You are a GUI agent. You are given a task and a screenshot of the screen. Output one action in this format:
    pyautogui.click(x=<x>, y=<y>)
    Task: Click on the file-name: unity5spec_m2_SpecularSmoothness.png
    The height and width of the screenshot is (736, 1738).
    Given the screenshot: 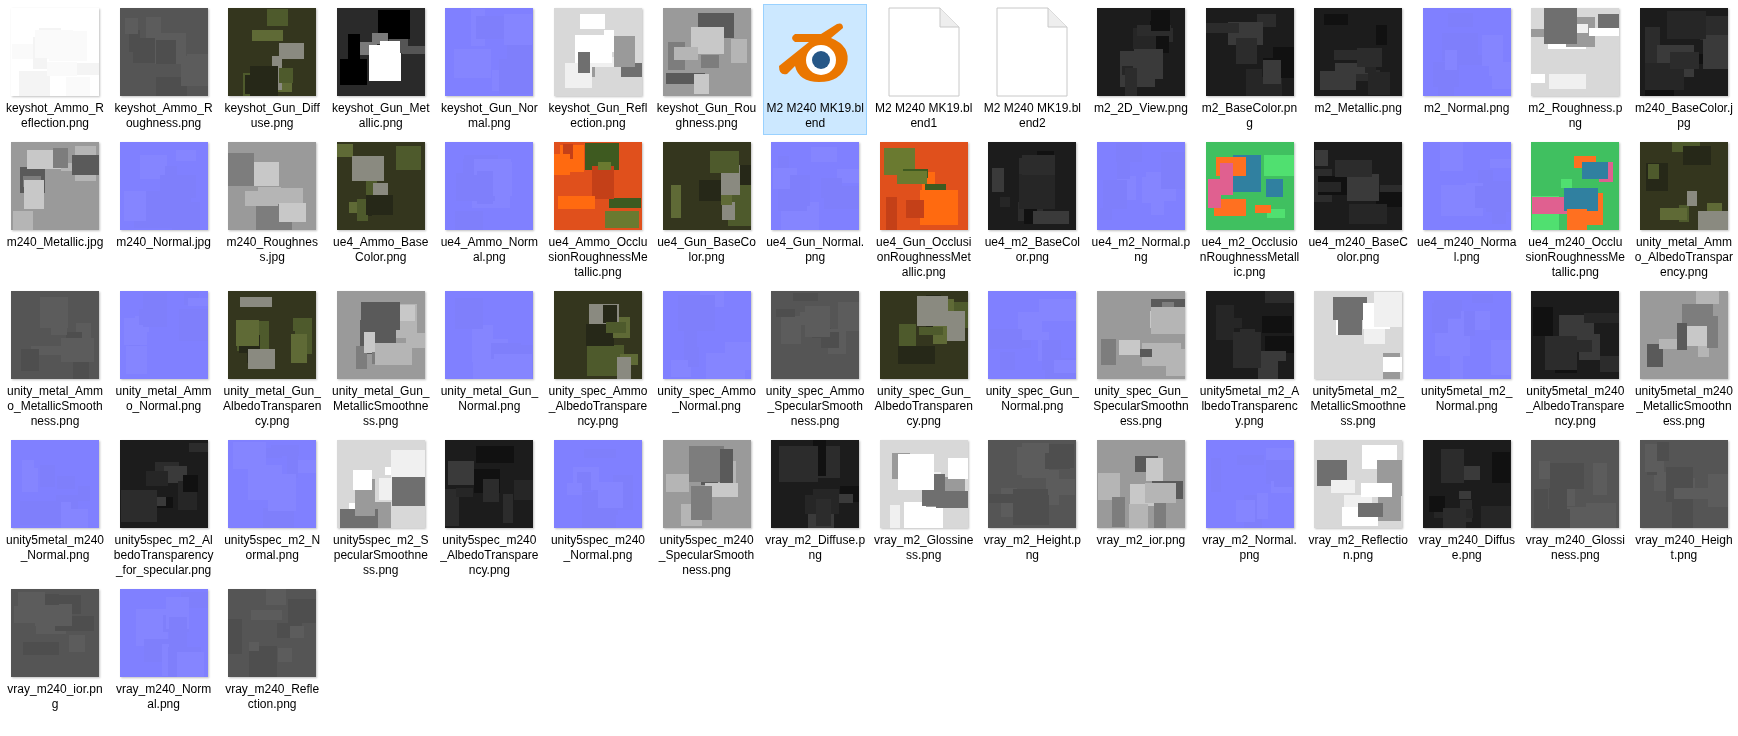 What is the action you would take?
    pyautogui.click(x=381, y=555)
    